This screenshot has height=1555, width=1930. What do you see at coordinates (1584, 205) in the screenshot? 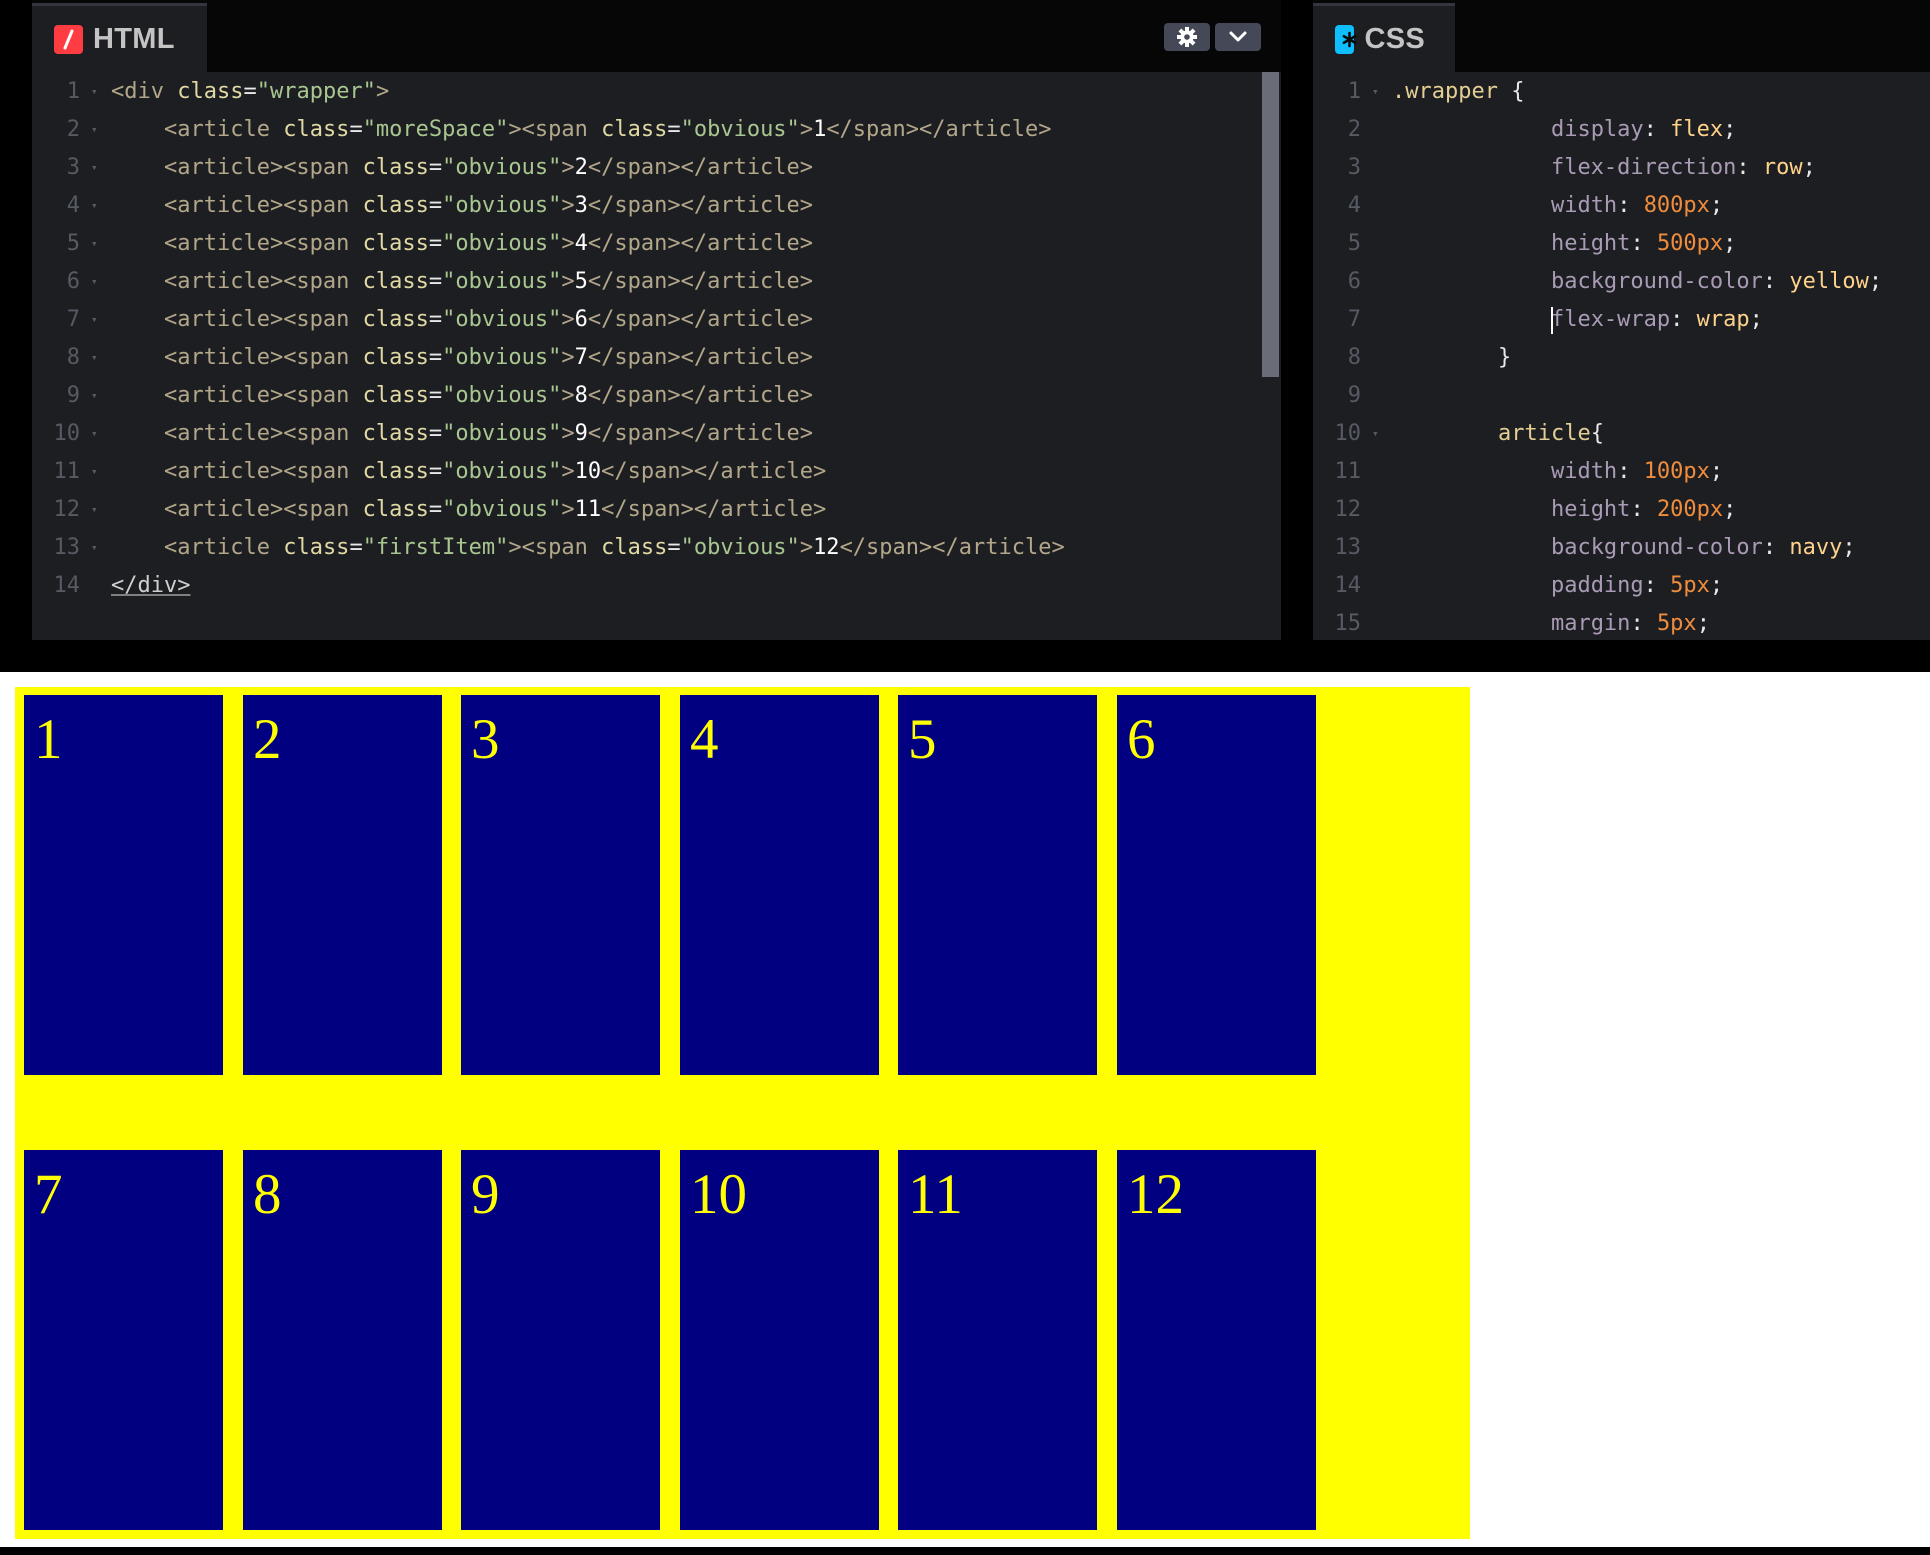
I see `code-token: width` at bounding box center [1584, 205].